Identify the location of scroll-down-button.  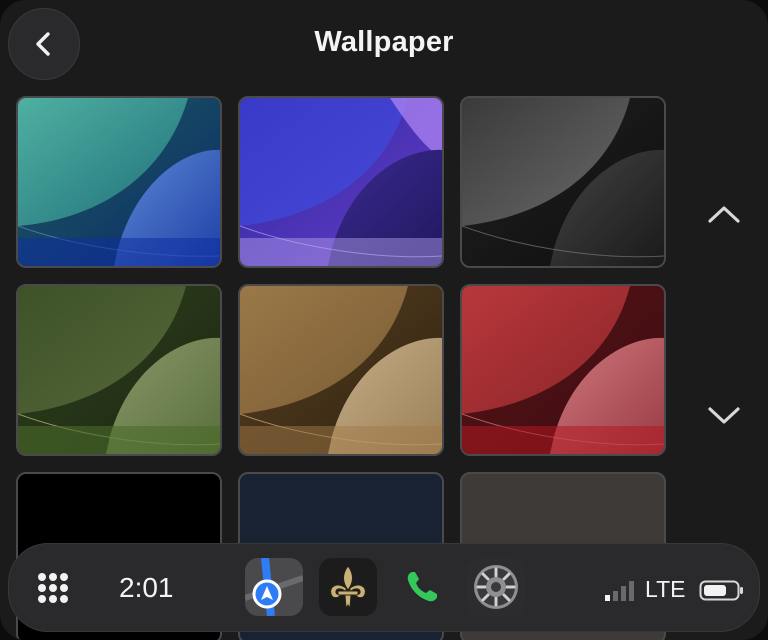
(724, 416).